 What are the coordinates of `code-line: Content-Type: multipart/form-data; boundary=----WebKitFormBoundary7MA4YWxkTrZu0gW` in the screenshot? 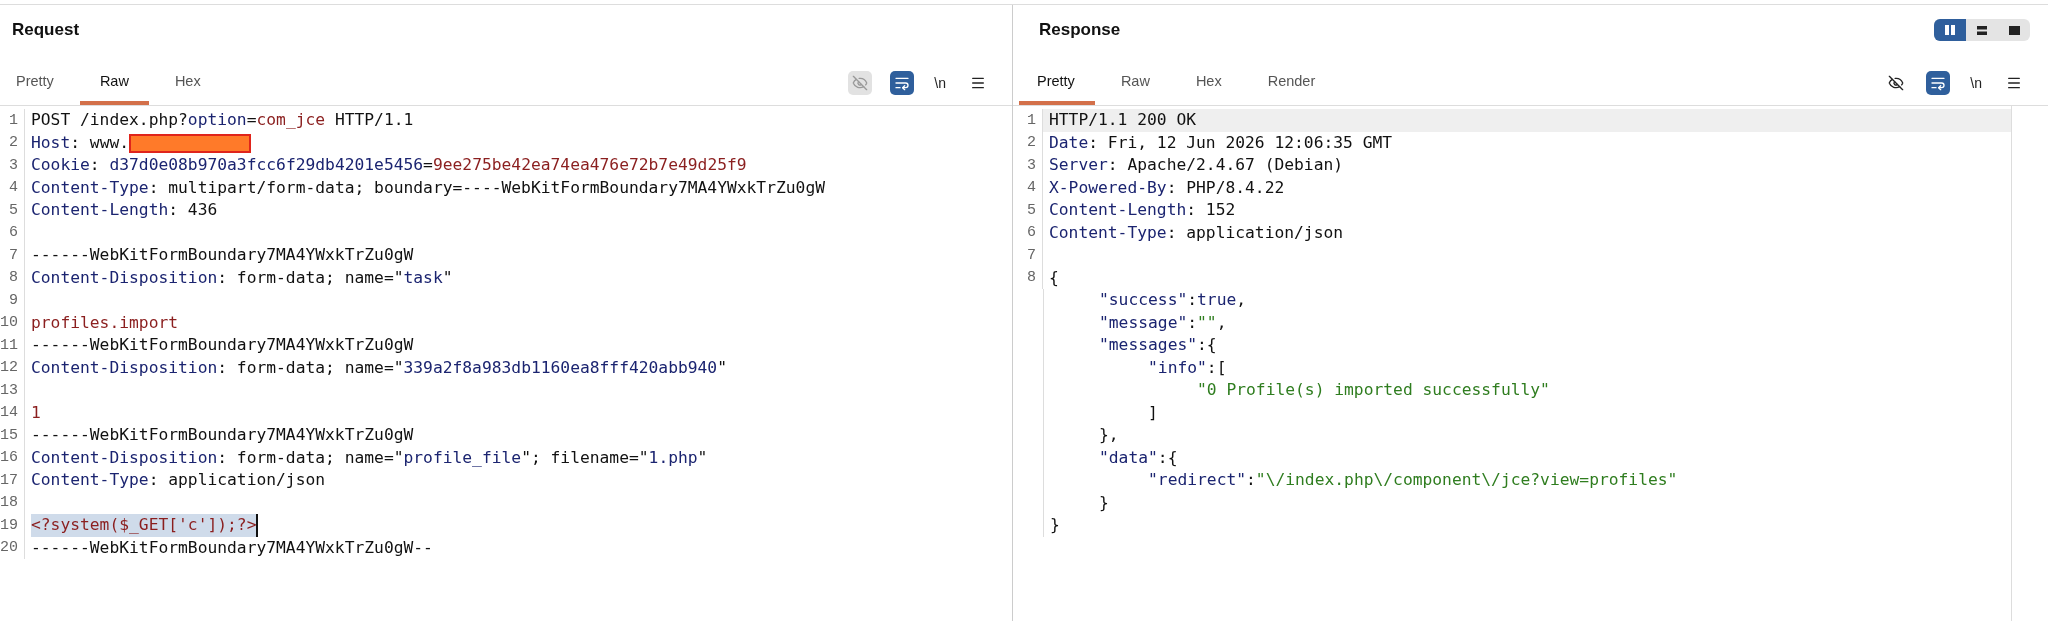 It's located at (428, 187).